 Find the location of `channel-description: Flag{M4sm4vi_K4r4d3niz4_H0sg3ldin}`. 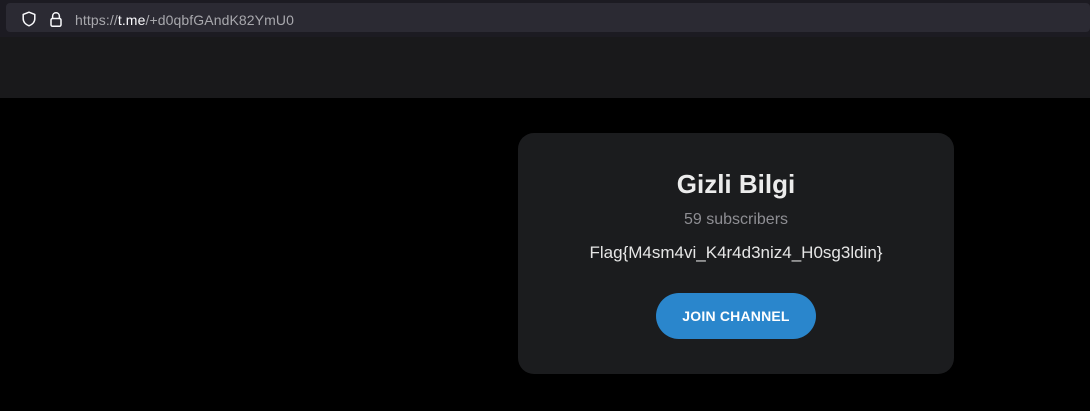

channel-description: Flag{M4sm4vi_K4r4d3niz4_H0sg3ldin} is located at coordinates (736, 252).